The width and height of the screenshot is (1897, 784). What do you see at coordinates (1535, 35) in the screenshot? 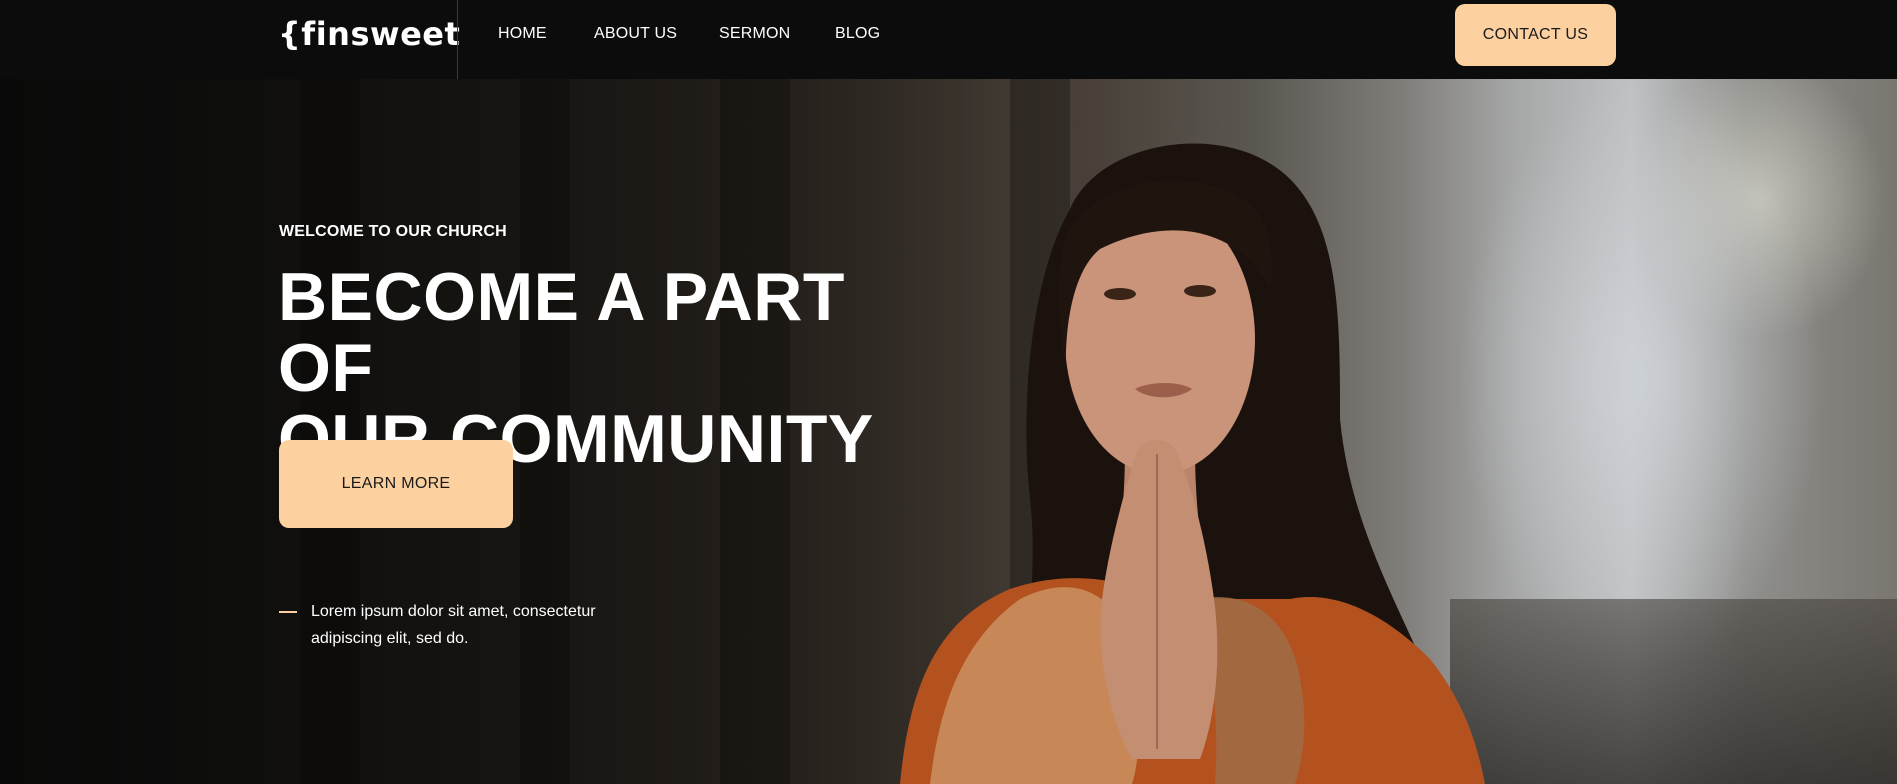
I see `contact-us-button: CONTACT US` at bounding box center [1535, 35].